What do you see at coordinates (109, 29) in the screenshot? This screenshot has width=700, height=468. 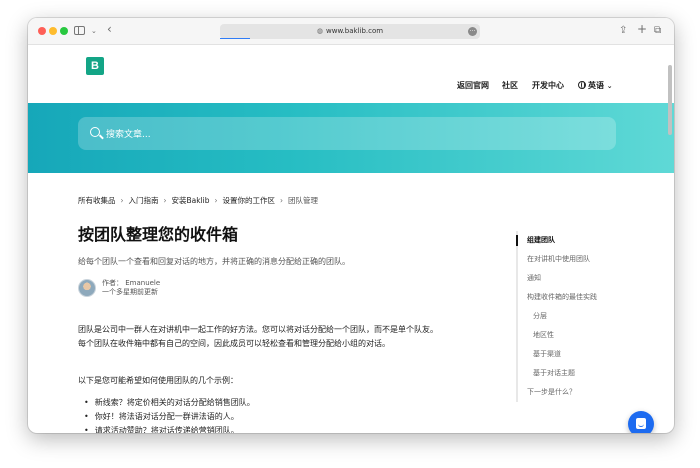 I see `back-button: ‹` at bounding box center [109, 29].